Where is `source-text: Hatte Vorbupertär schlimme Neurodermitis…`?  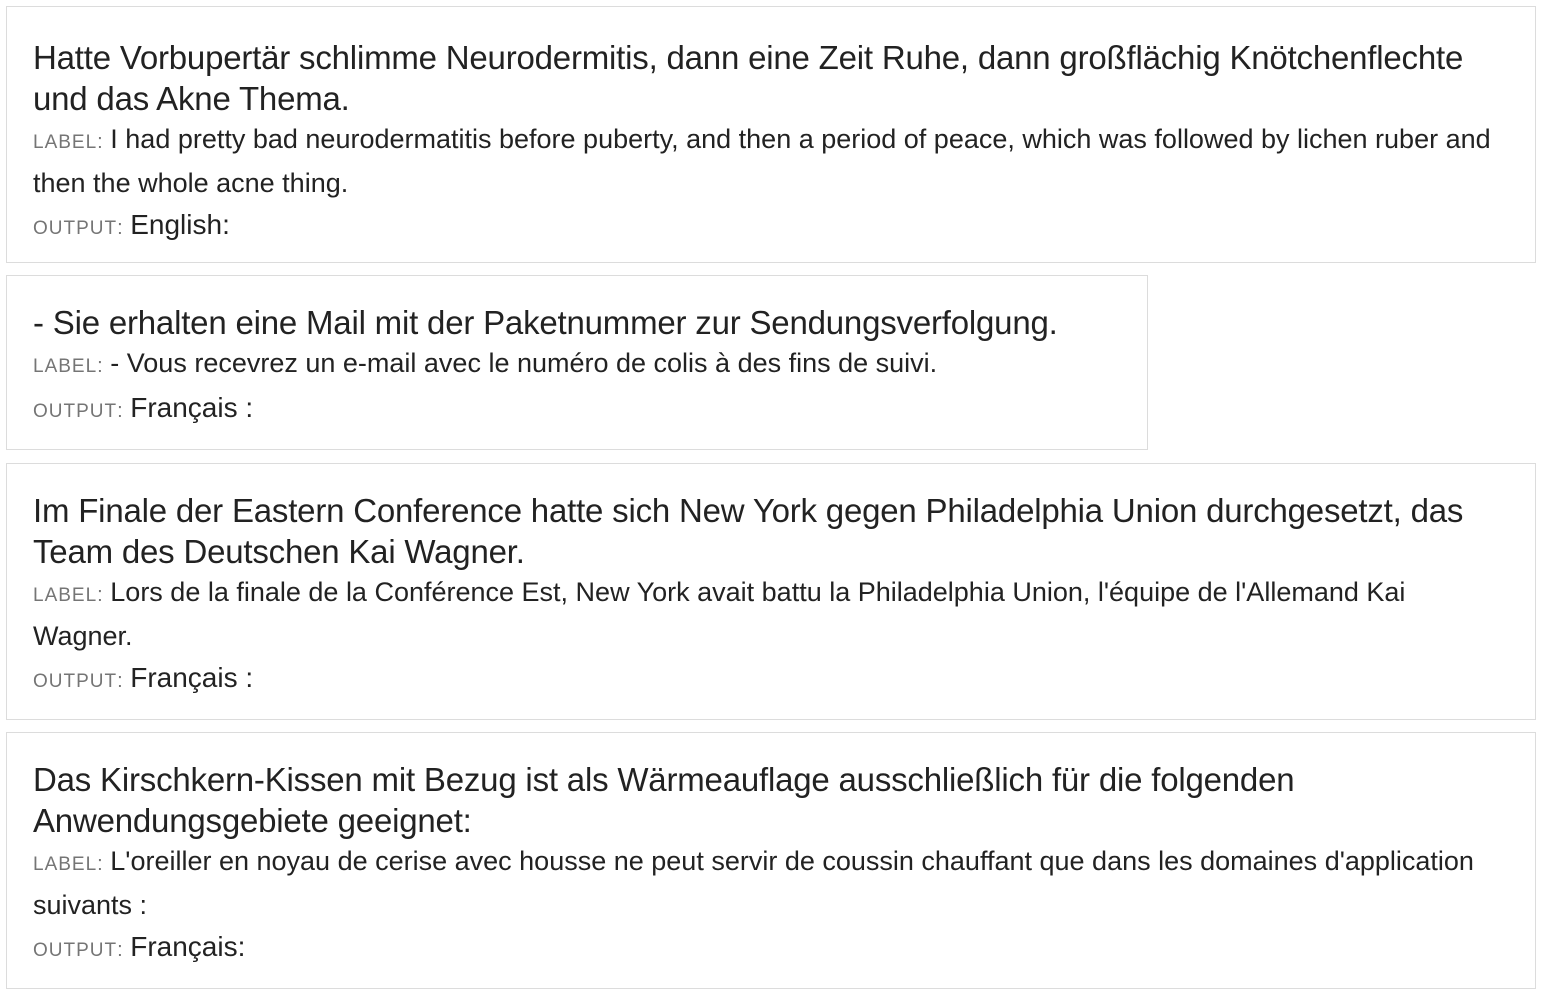 source-text: Hatte Vorbupertär schlimme Neurodermitis… is located at coordinates (748, 78).